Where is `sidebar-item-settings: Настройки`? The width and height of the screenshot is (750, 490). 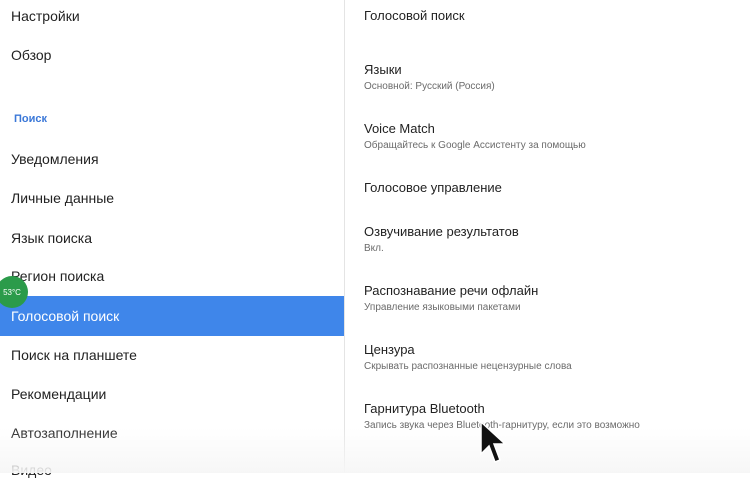 sidebar-item-settings: Настройки is located at coordinates (172, 18).